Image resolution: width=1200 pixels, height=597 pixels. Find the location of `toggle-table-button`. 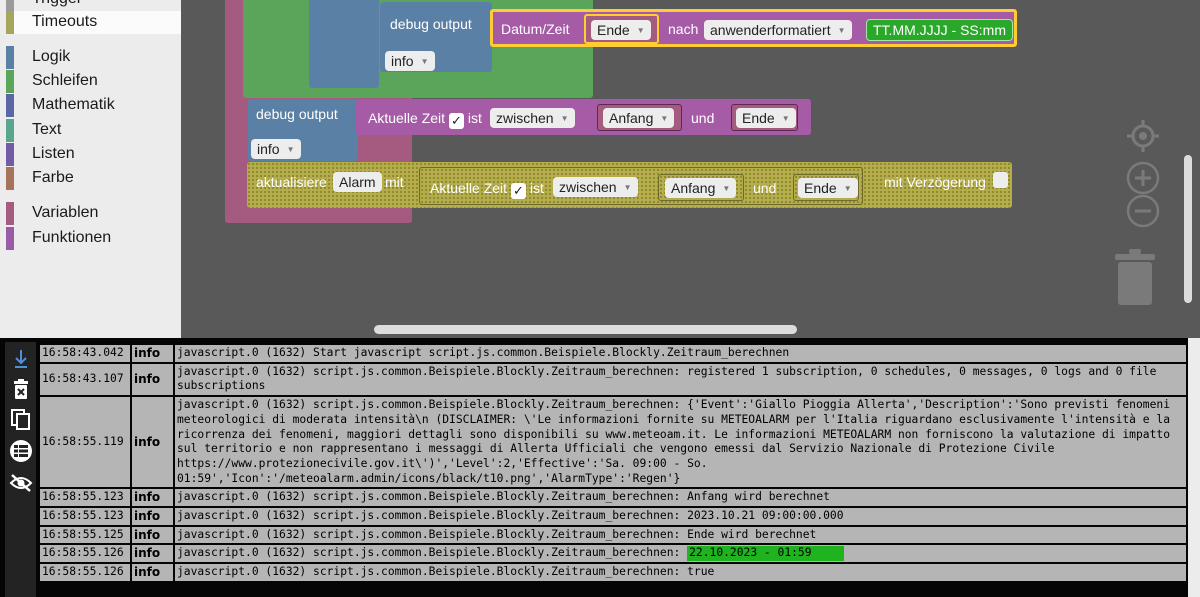

toggle-table-button is located at coordinates (20, 451).